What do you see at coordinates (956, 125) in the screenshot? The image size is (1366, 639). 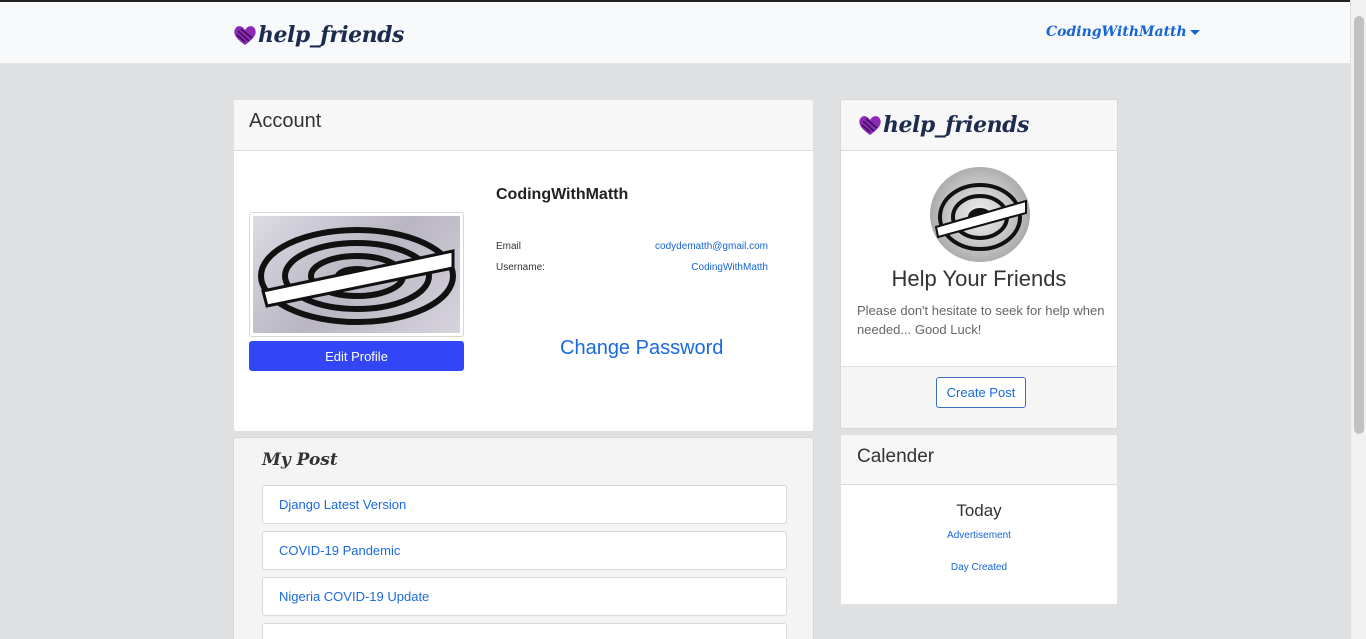 I see `help-brand-name: help_friends` at bounding box center [956, 125].